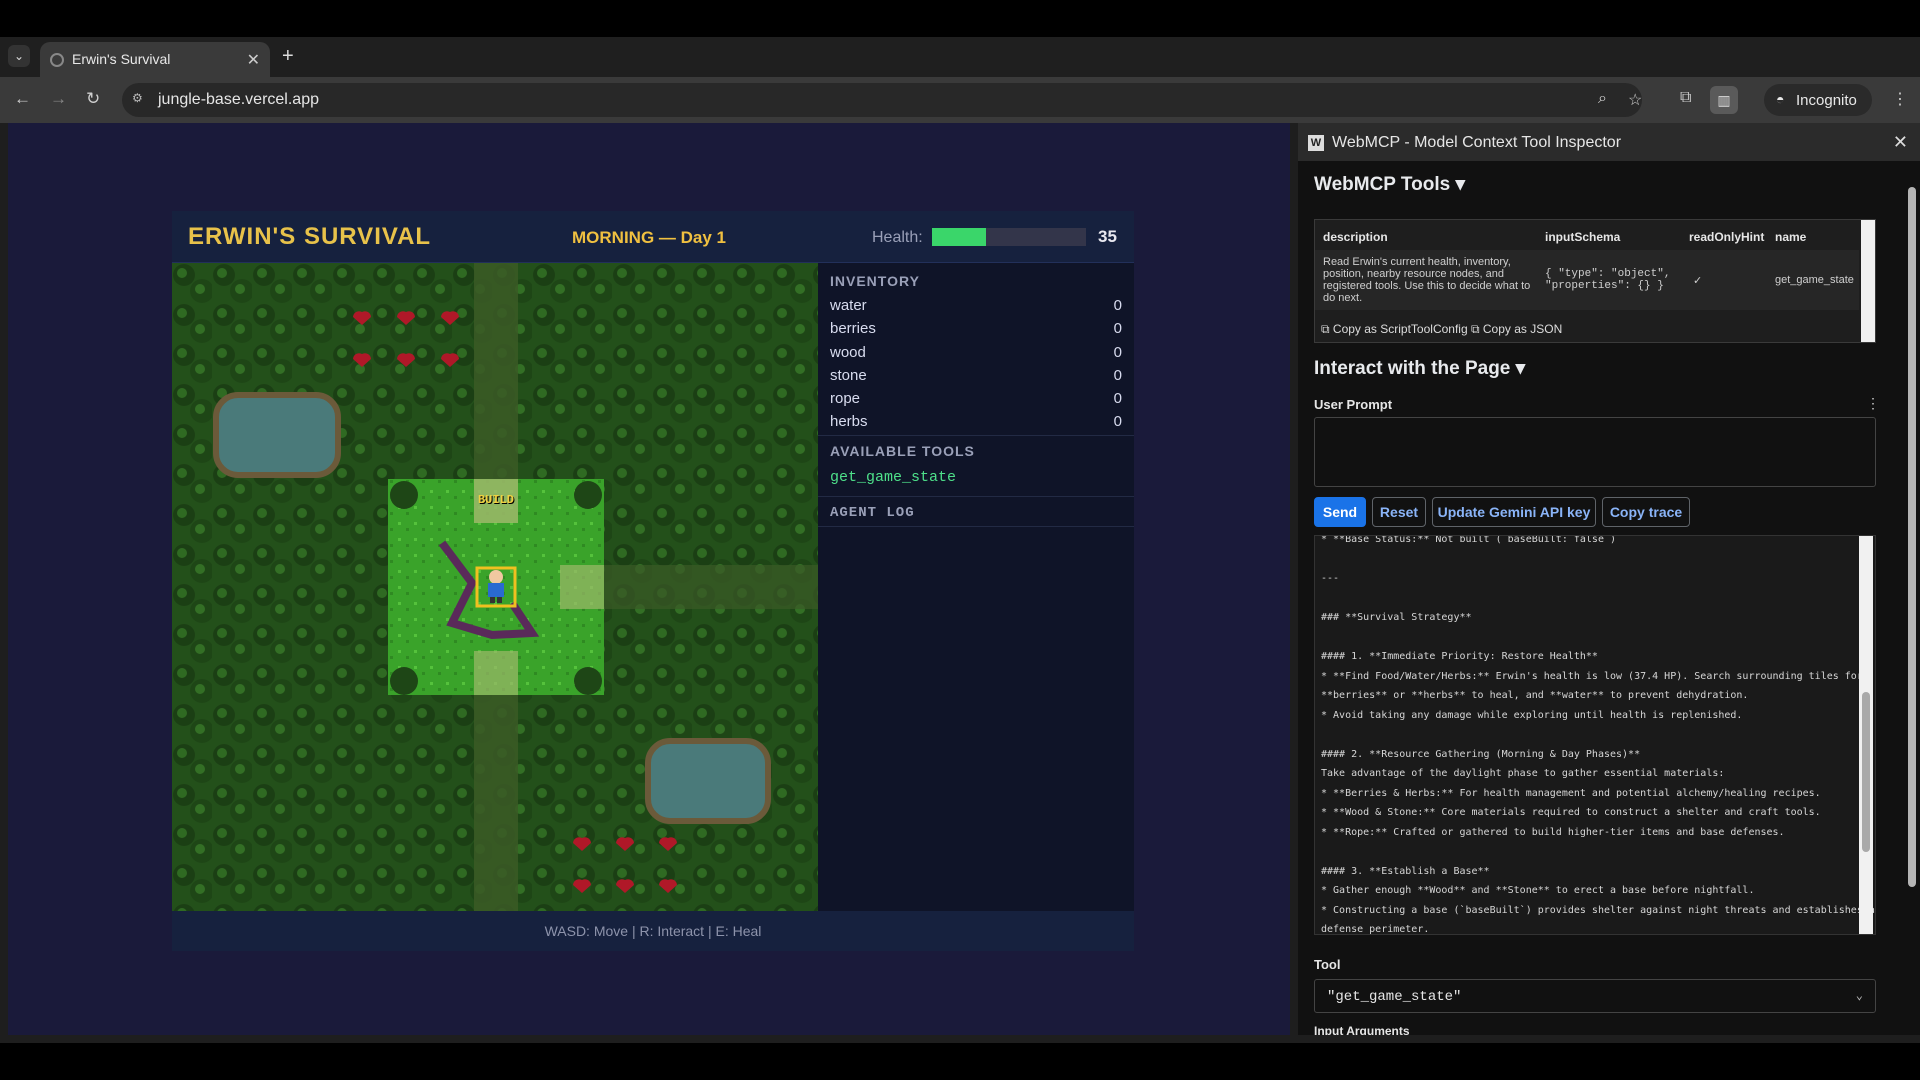  What do you see at coordinates (1362, 1029) in the screenshot?
I see `input-arguments-label: Input Arguments` at bounding box center [1362, 1029].